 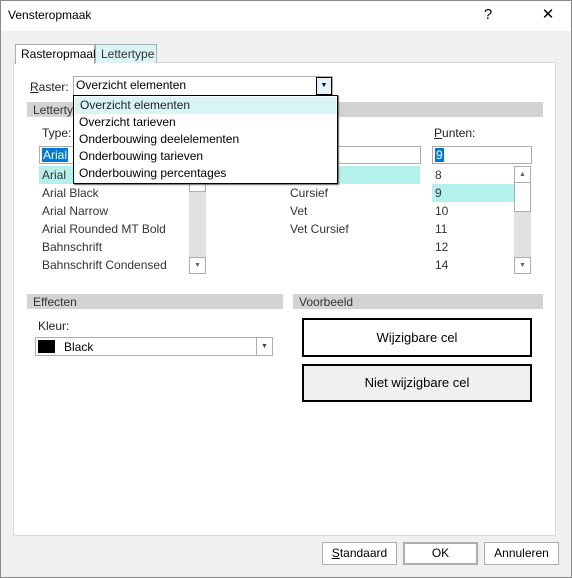 What do you see at coordinates (155, 301) in the screenshot?
I see `effecten-section: Effecten` at bounding box center [155, 301].